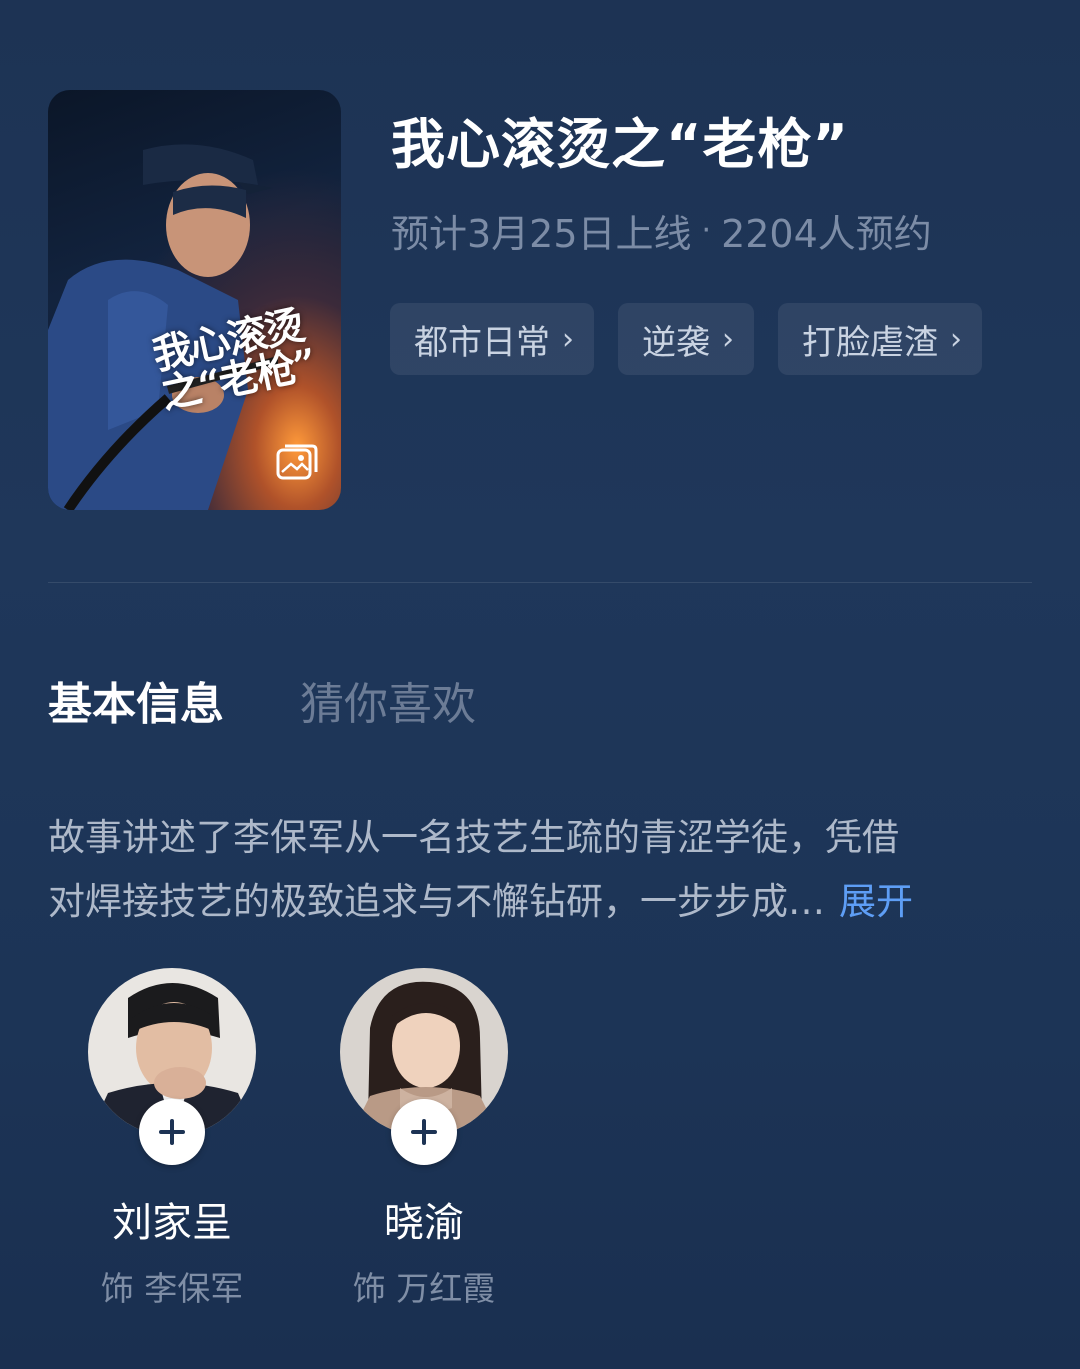 This screenshot has width=1080, height=1369. What do you see at coordinates (136, 700) in the screenshot?
I see `tab-basic-info: 基本信息` at bounding box center [136, 700].